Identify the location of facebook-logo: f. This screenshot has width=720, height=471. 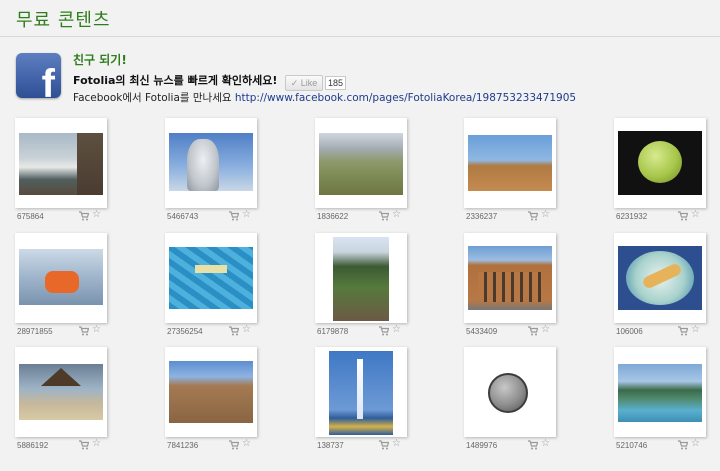
(38, 75).